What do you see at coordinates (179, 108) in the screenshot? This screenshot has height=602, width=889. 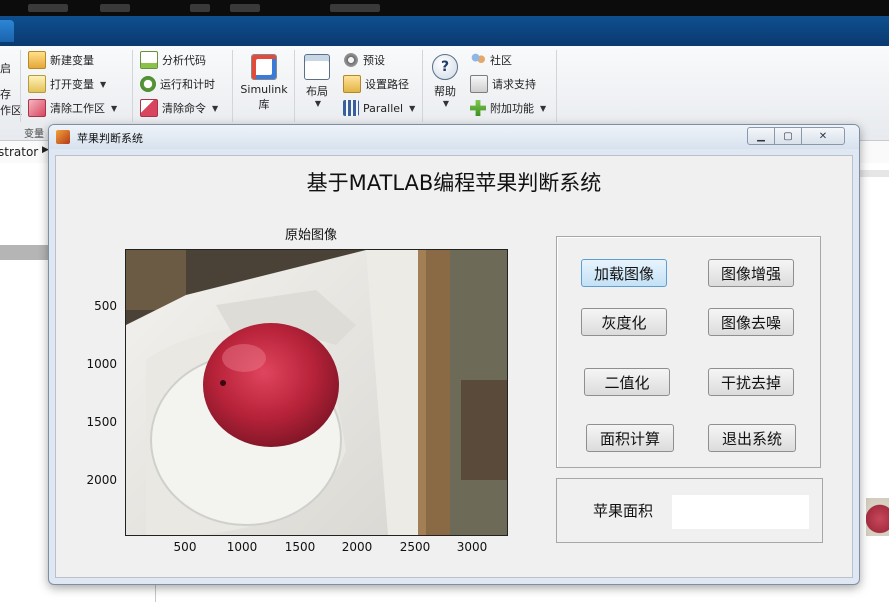 I see `clear-commands-button: 清除命令 ▼` at bounding box center [179, 108].